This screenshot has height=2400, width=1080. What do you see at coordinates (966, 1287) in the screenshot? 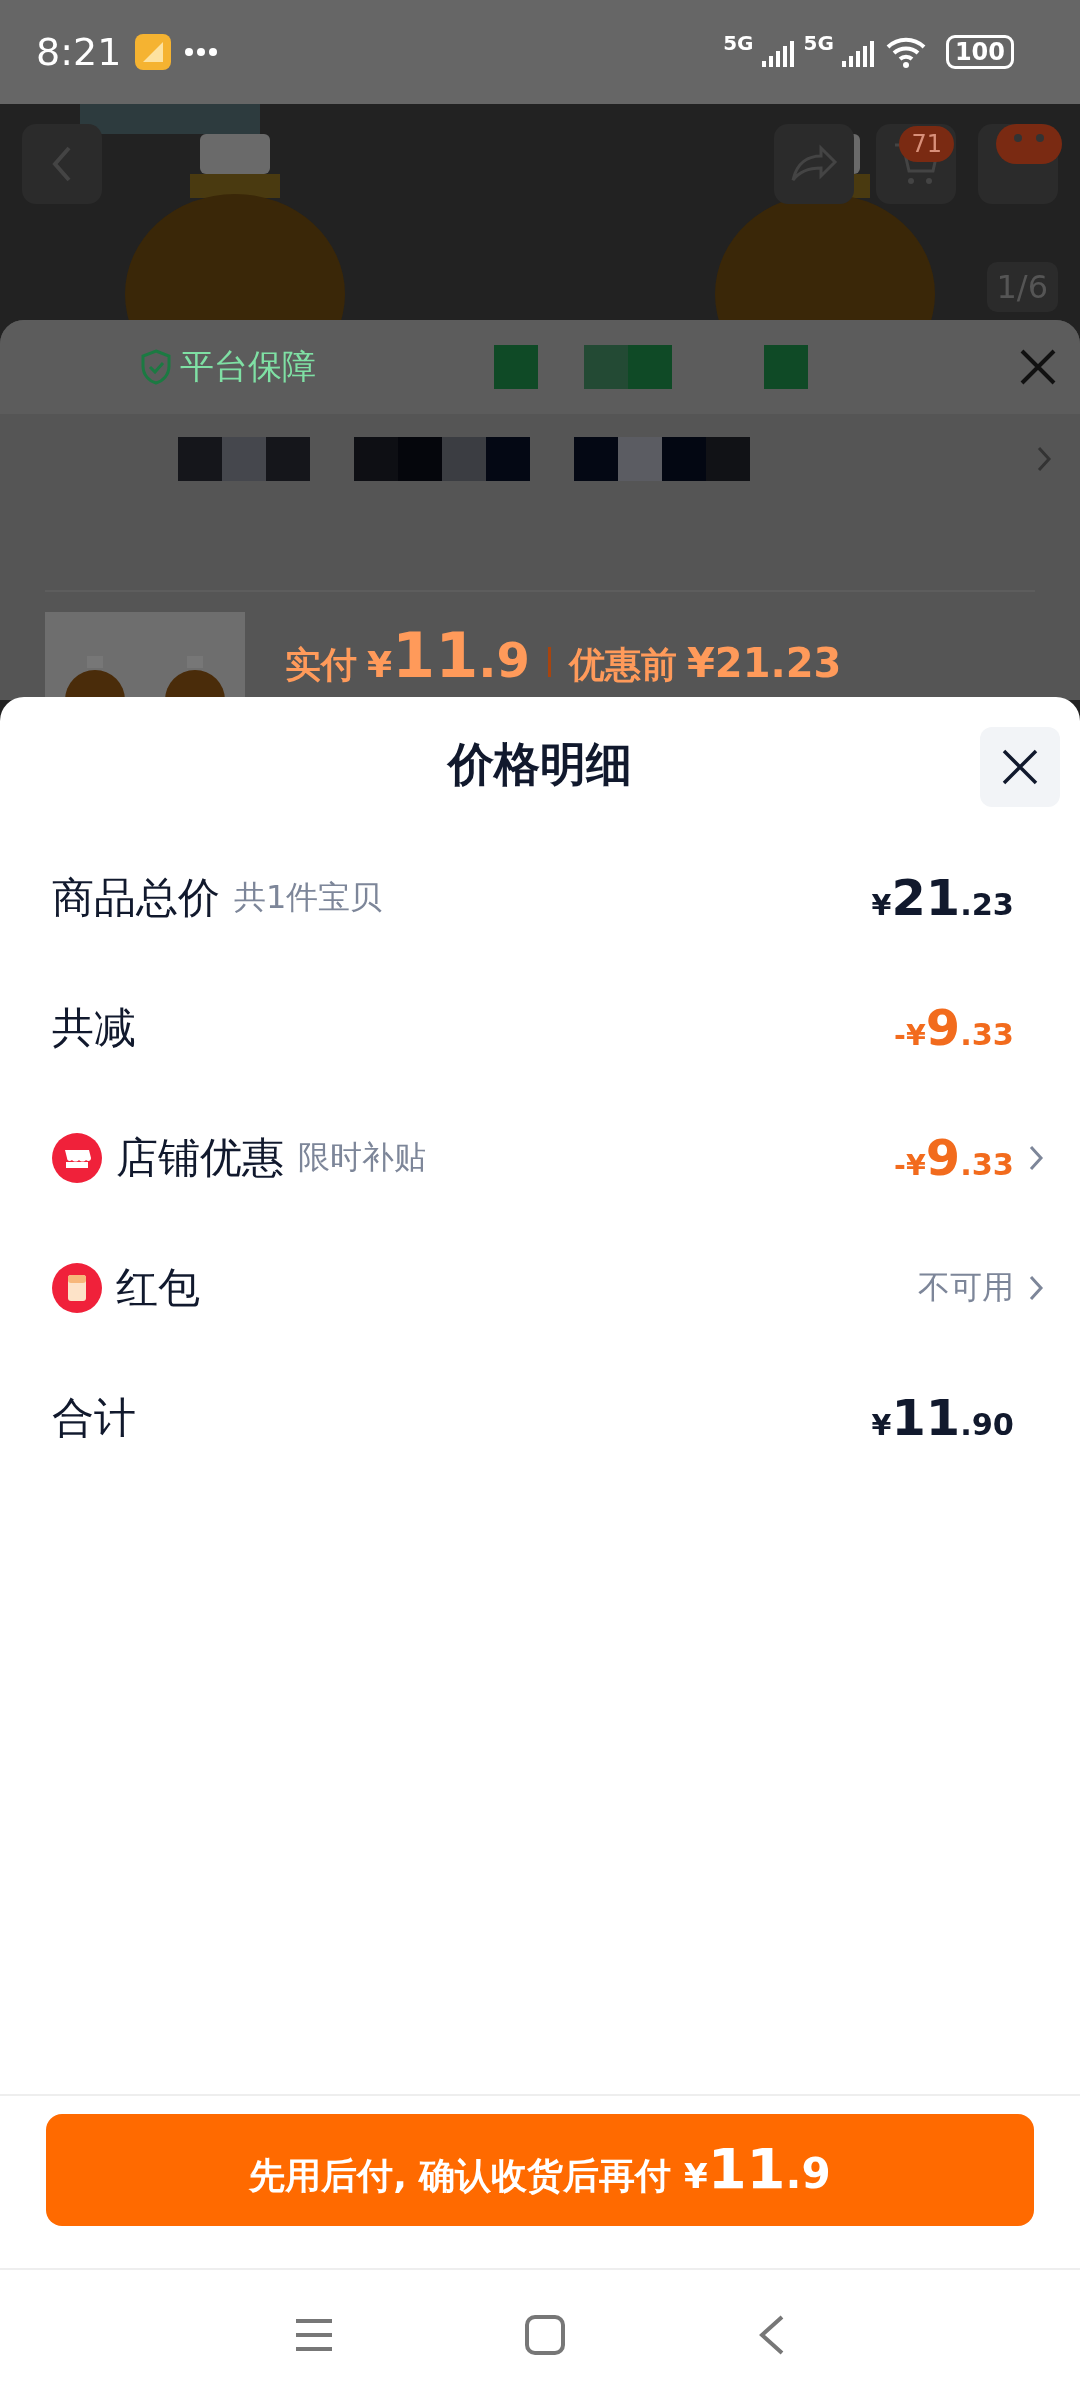
I see `row-status: 不可用` at bounding box center [966, 1287].